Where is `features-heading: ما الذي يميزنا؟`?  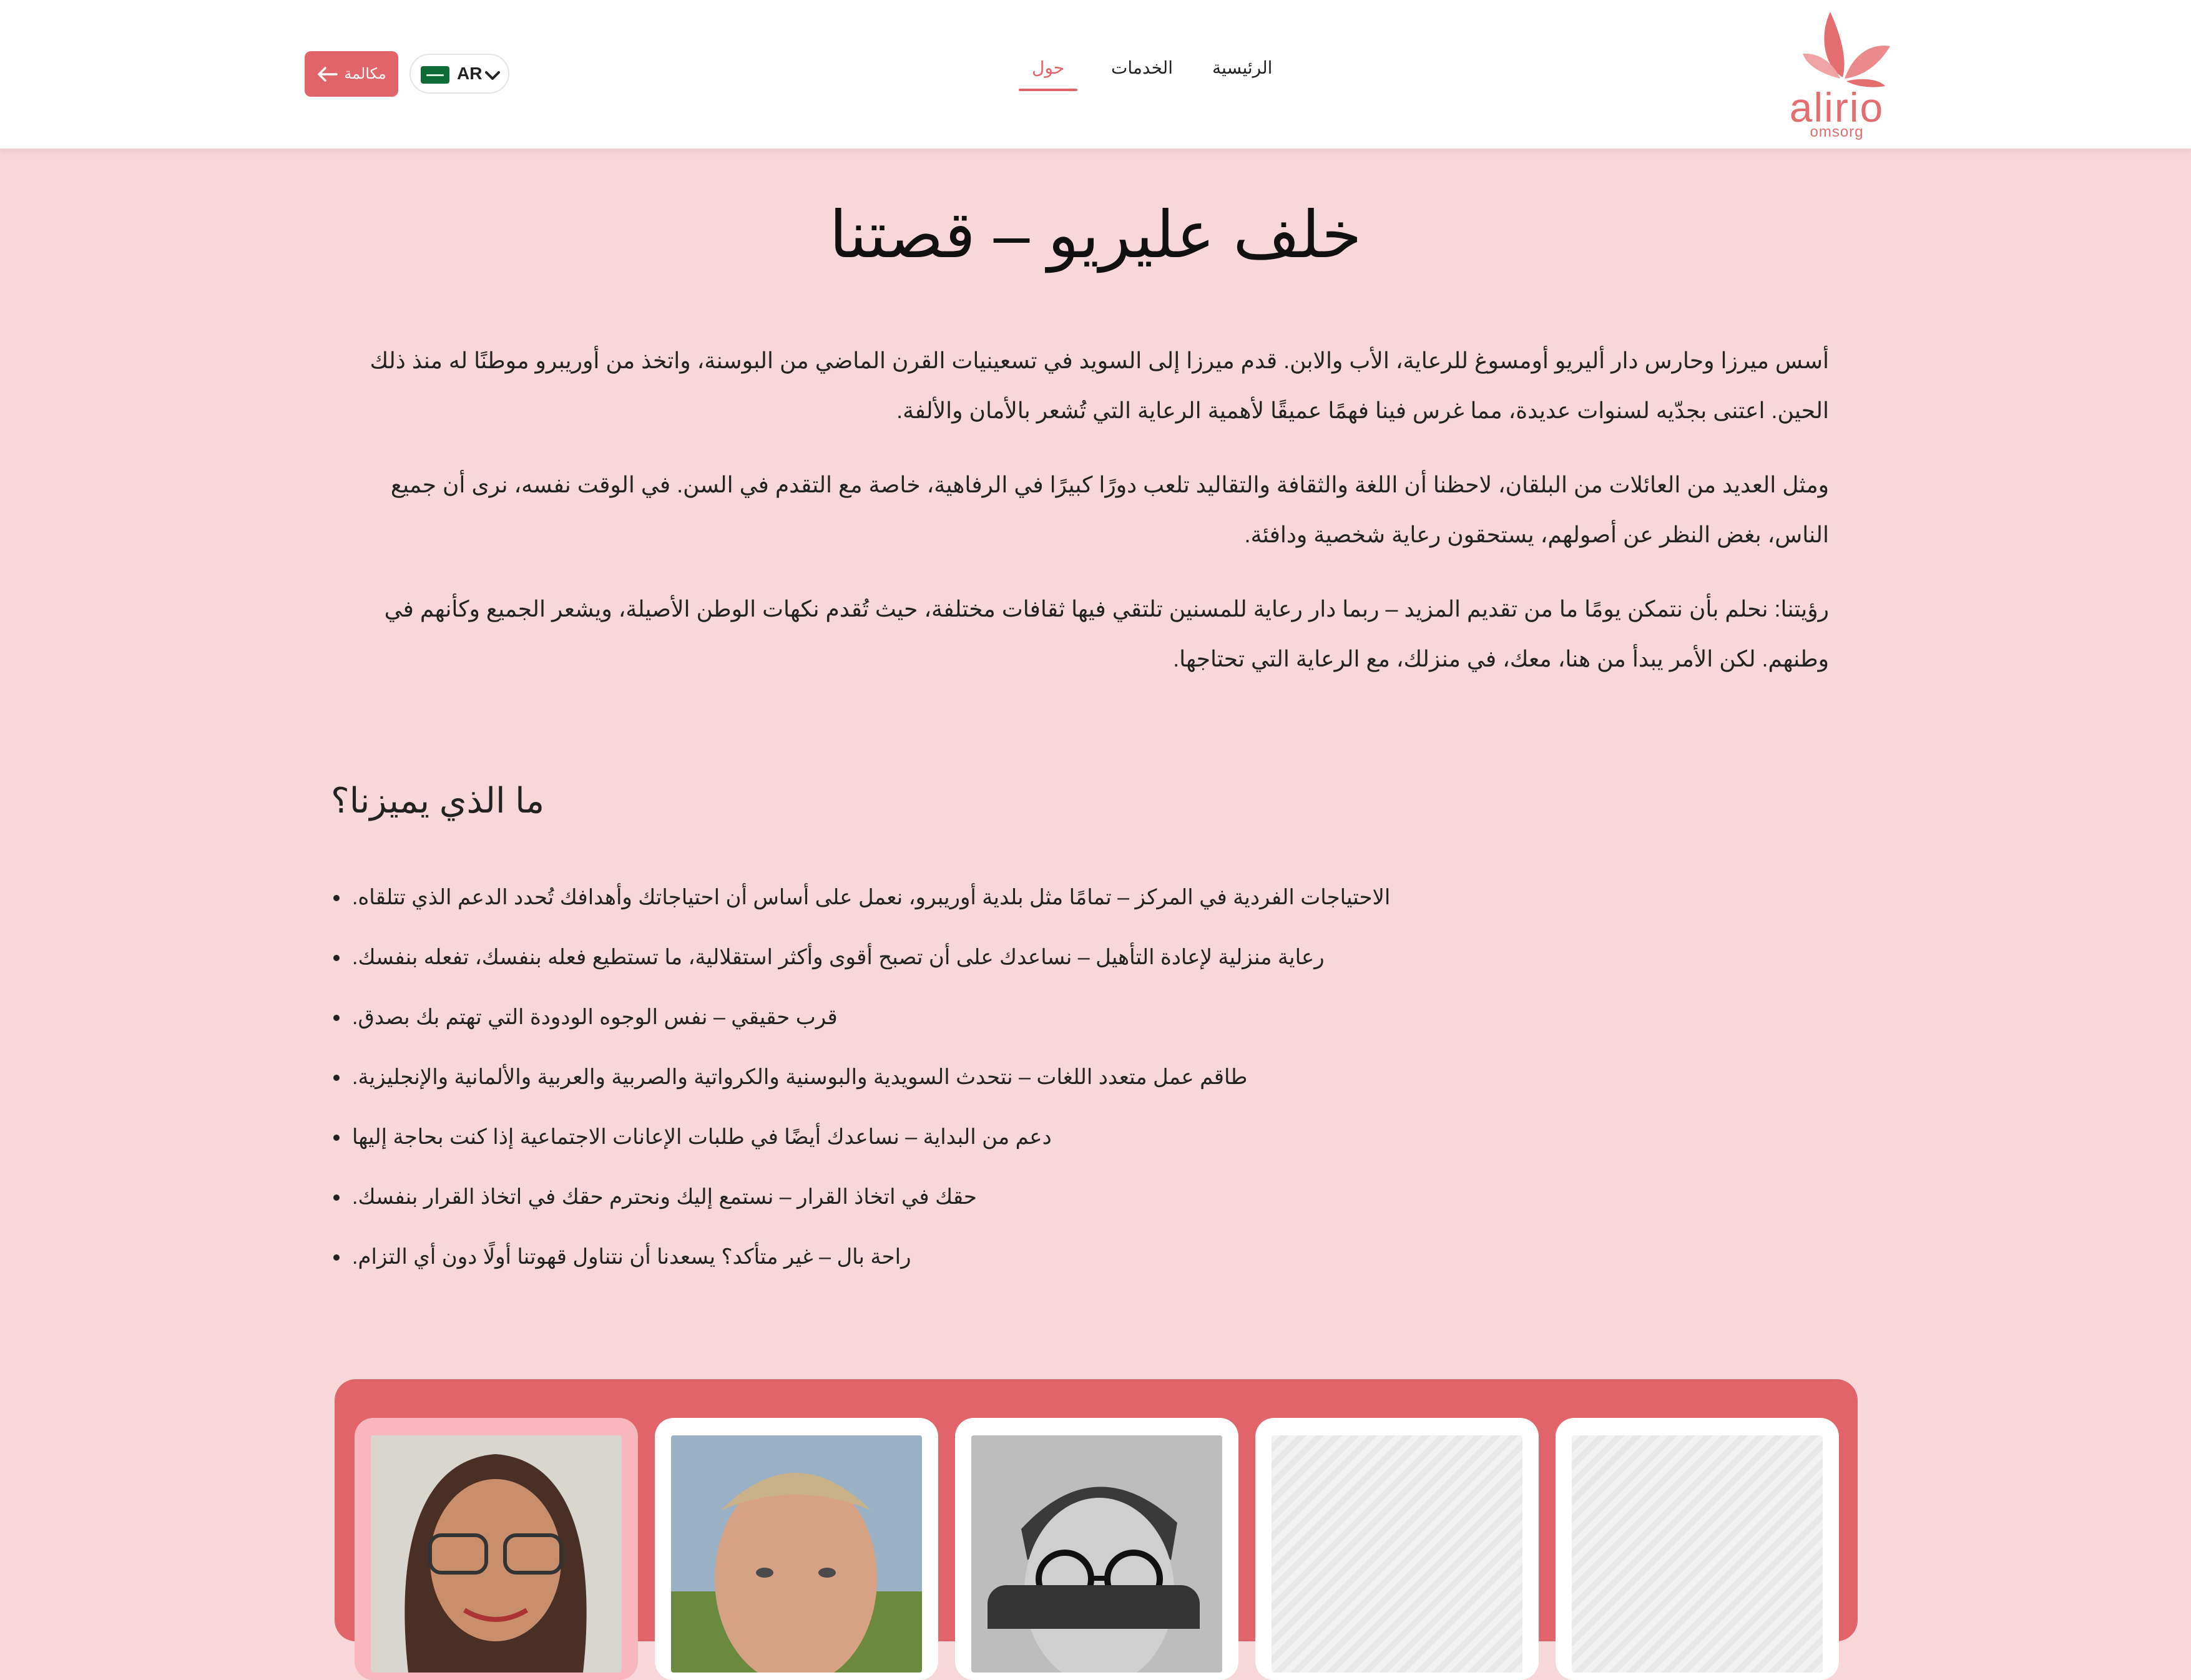
features-heading: ما الذي يميزنا؟ is located at coordinates (438, 800).